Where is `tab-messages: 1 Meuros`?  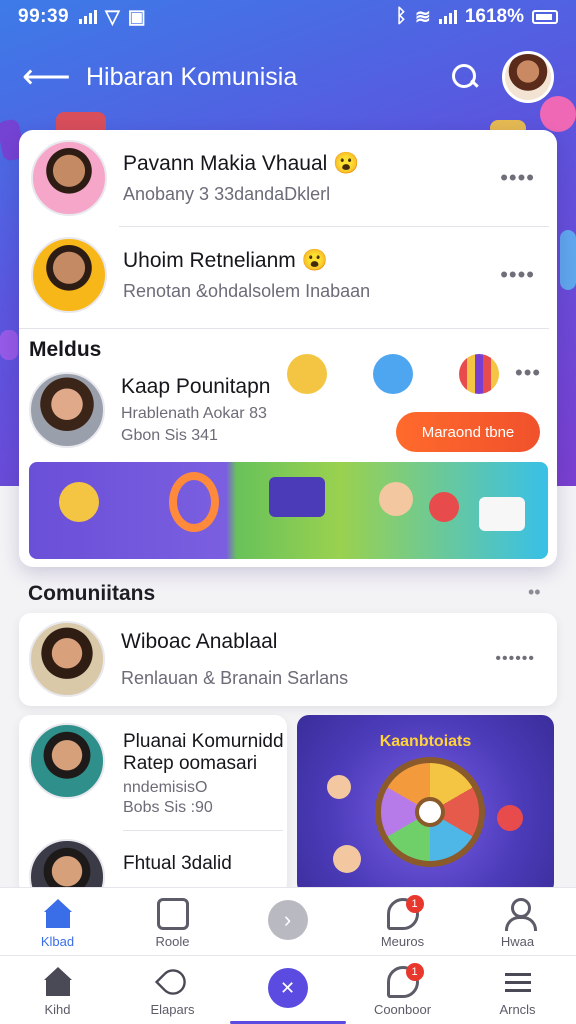
tab-messages: 1 Meuros is located at coordinates (402, 921).